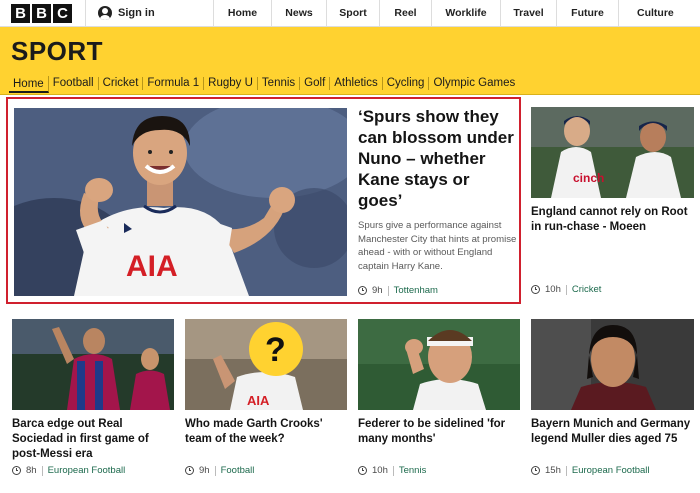 This screenshot has width=700, height=493. What do you see at coordinates (31, 470) in the screenshot?
I see `story-card-time: 8h` at bounding box center [31, 470].